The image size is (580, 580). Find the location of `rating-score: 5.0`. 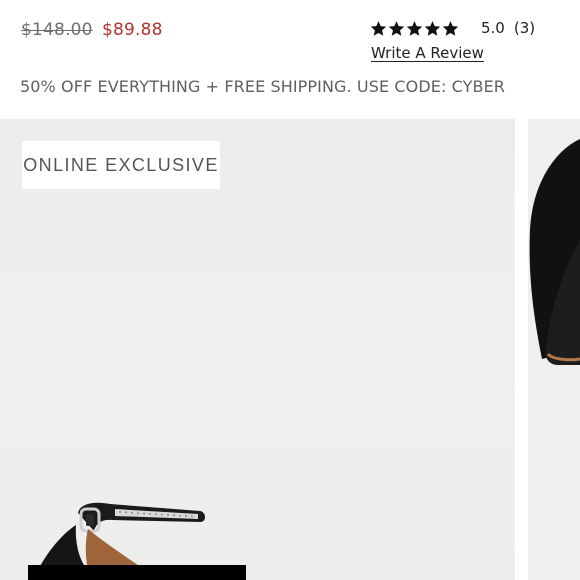

rating-score: 5.0 is located at coordinates (493, 28).